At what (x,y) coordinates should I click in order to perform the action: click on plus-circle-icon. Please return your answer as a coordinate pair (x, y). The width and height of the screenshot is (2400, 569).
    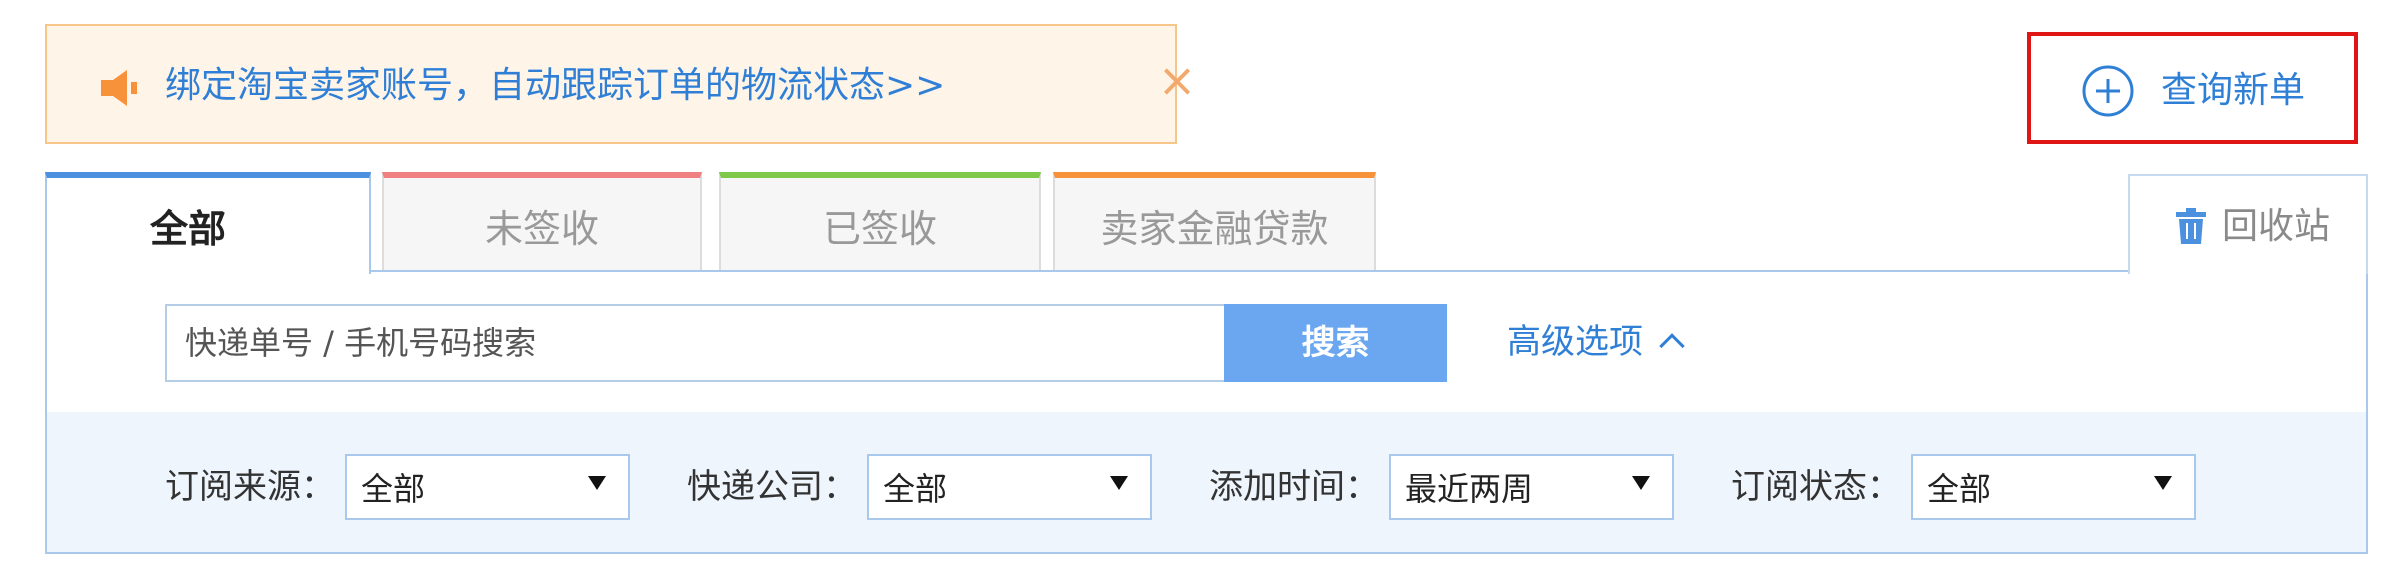
    Looking at the image, I should click on (2108, 91).